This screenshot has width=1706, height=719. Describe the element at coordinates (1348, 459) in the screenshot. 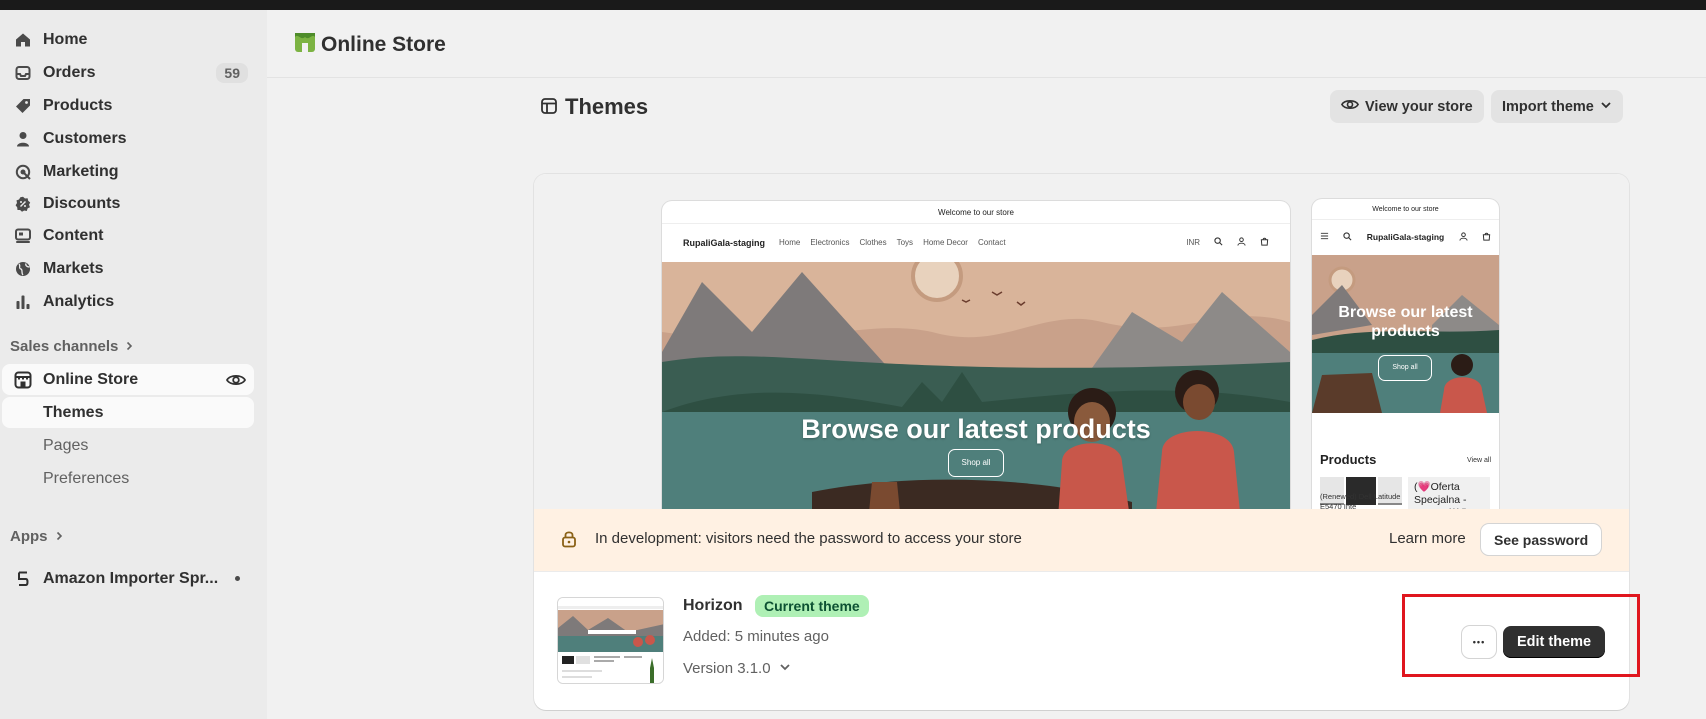

I see `products-heading: Products` at that location.